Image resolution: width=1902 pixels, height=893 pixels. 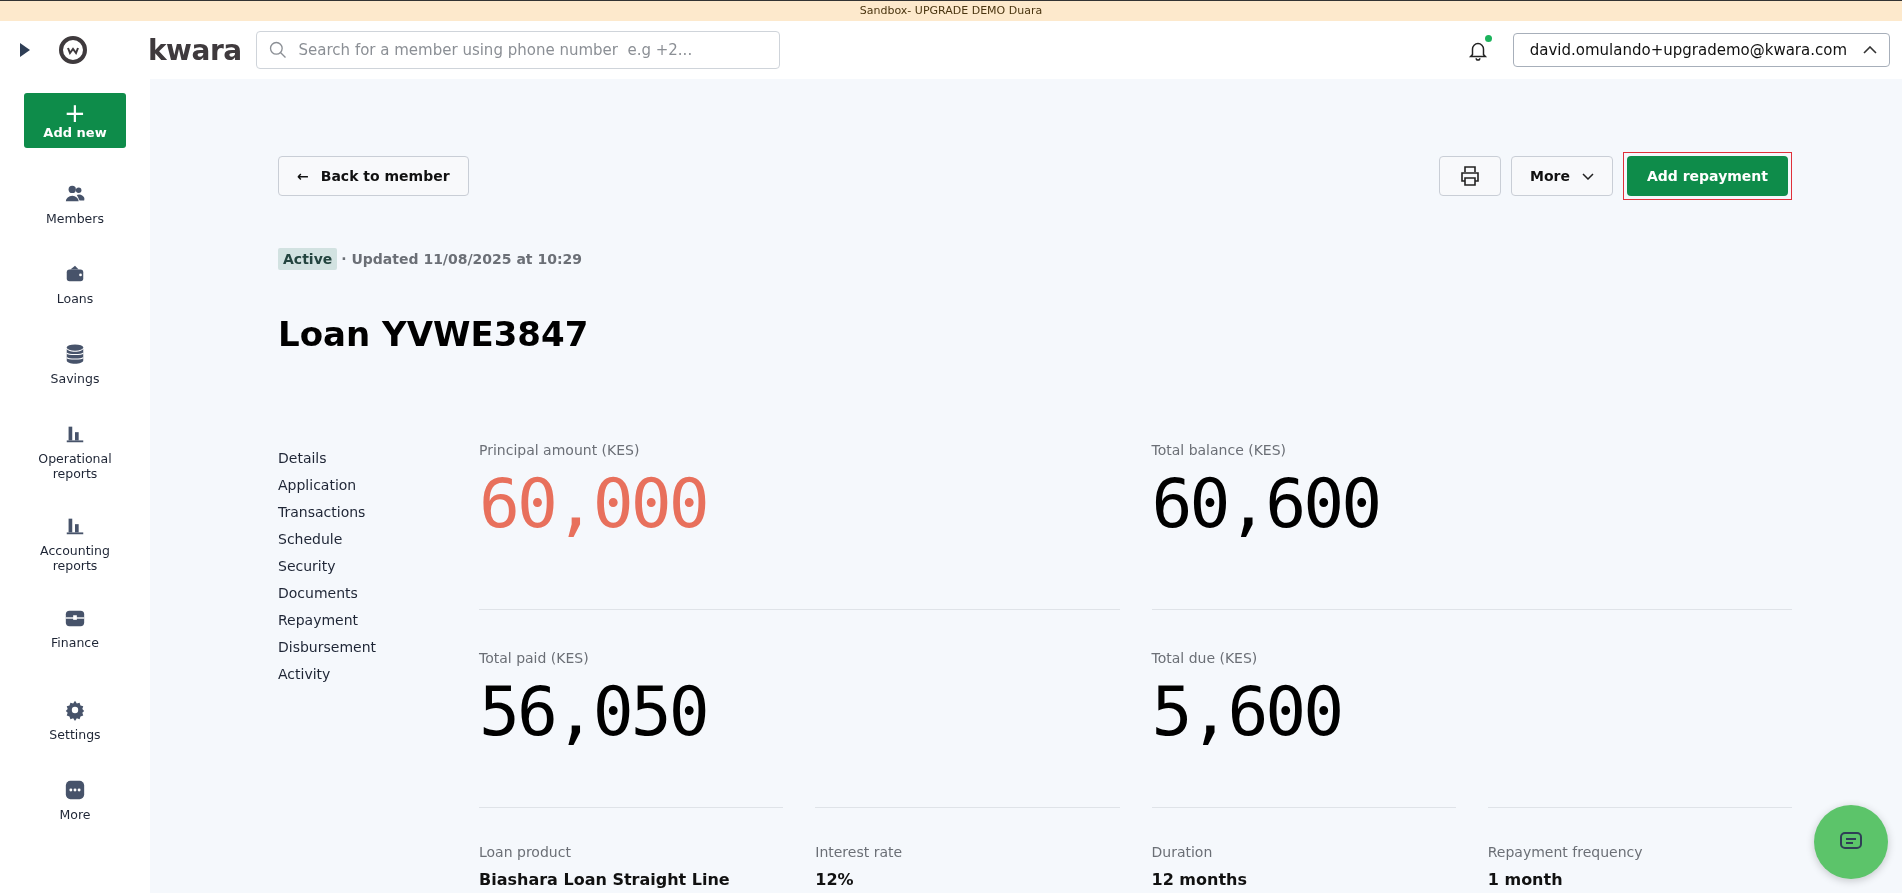 I want to click on database-icon, so click(x=75, y=354).